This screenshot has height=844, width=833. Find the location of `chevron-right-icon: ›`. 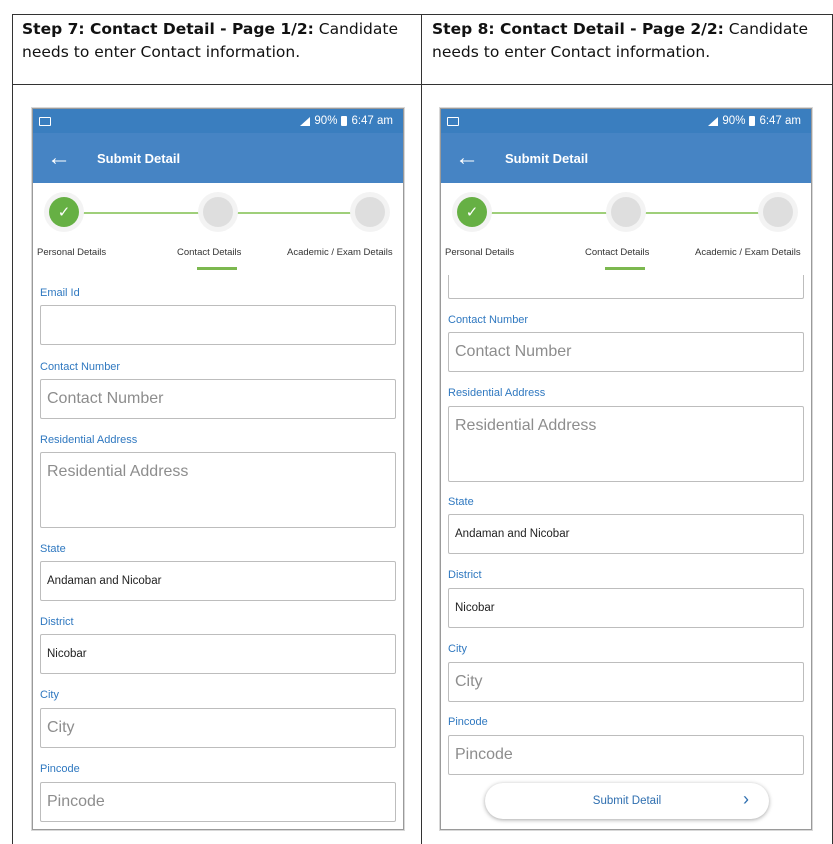

chevron-right-icon: › is located at coordinates (746, 799).